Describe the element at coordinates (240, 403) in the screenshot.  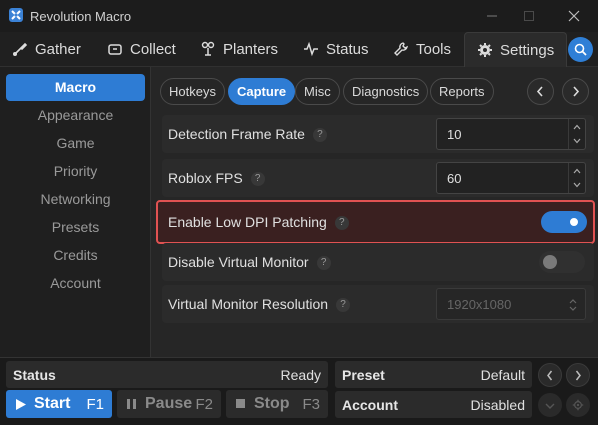
I see `stop-icon` at that location.